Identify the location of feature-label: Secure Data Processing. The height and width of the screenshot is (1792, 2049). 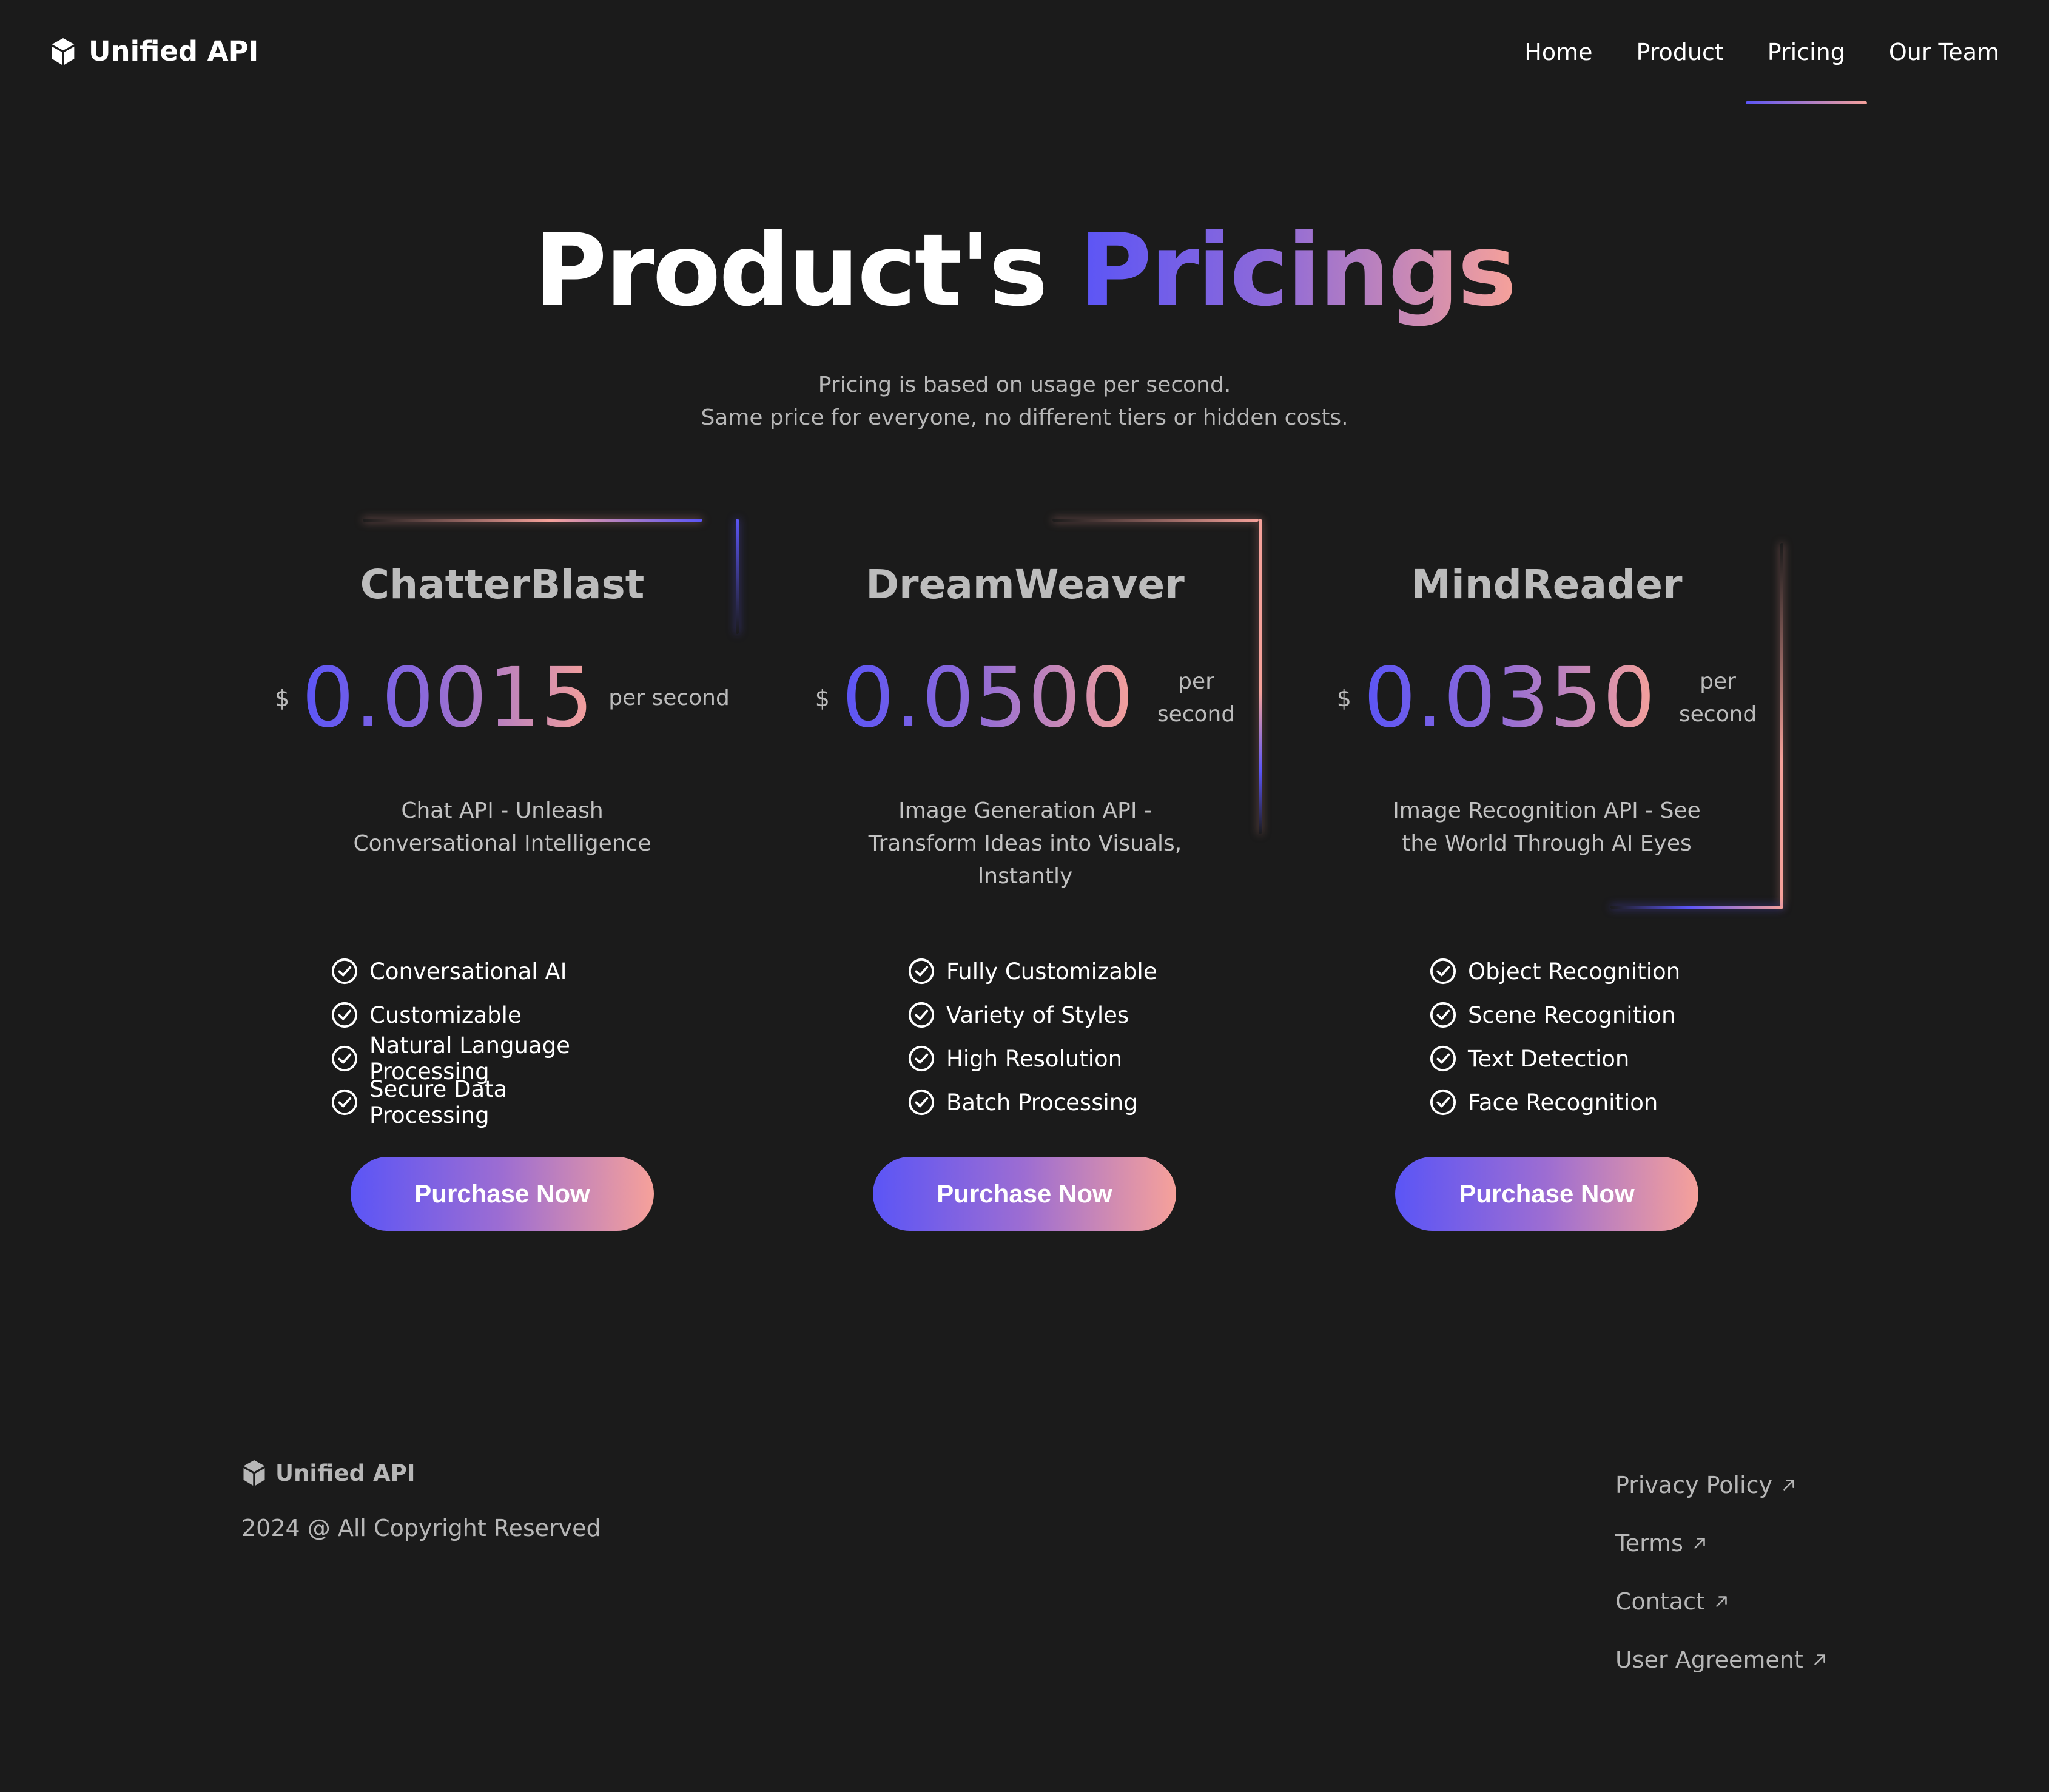
(438, 1102).